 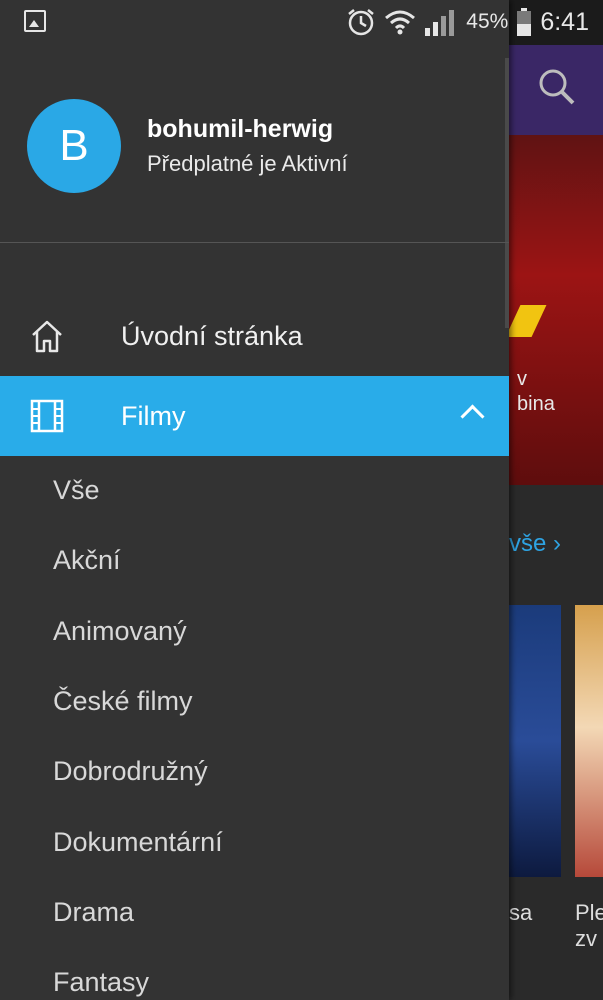 What do you see at coordinates (521, 912) in the screenshot?
I see `movie-title: sa` at bounding box center [521, 912].